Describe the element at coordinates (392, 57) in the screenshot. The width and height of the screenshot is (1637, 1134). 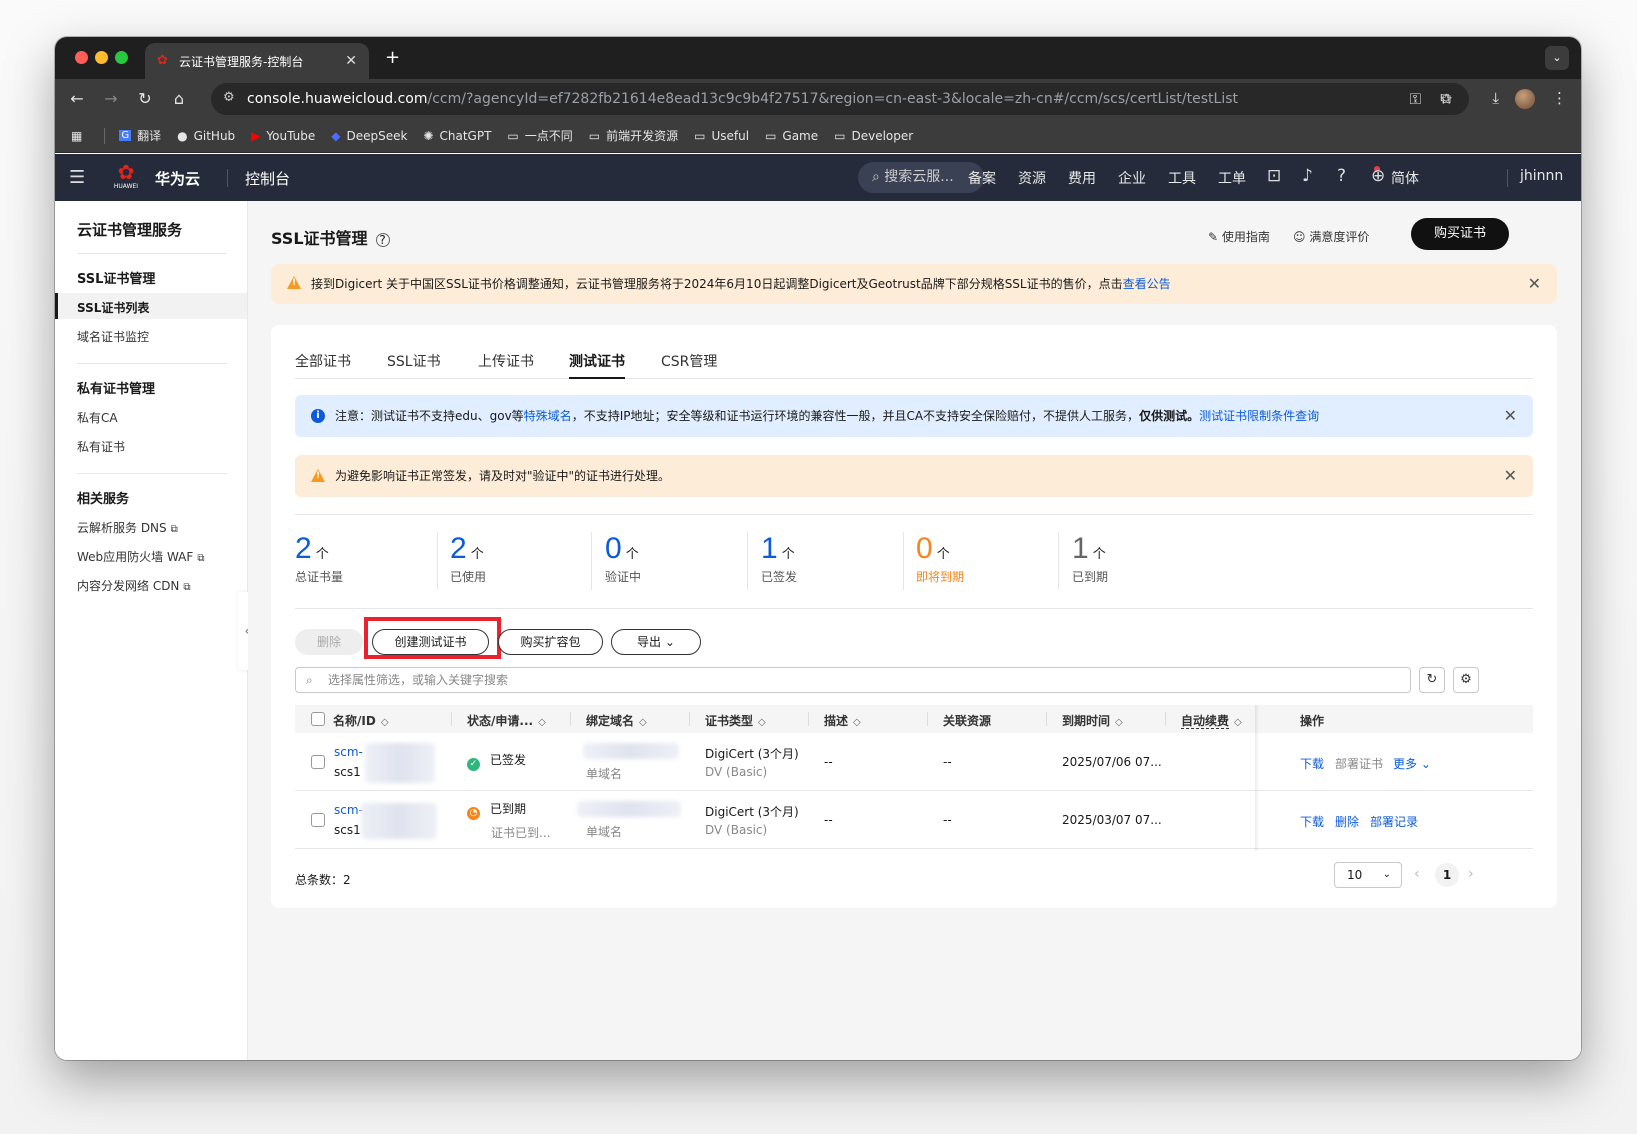
I see `new-tab-icon: +` at that location.